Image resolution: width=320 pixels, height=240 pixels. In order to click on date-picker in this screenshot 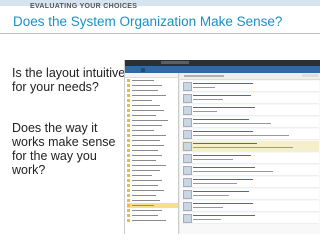, I will do `click(310, 75)`.